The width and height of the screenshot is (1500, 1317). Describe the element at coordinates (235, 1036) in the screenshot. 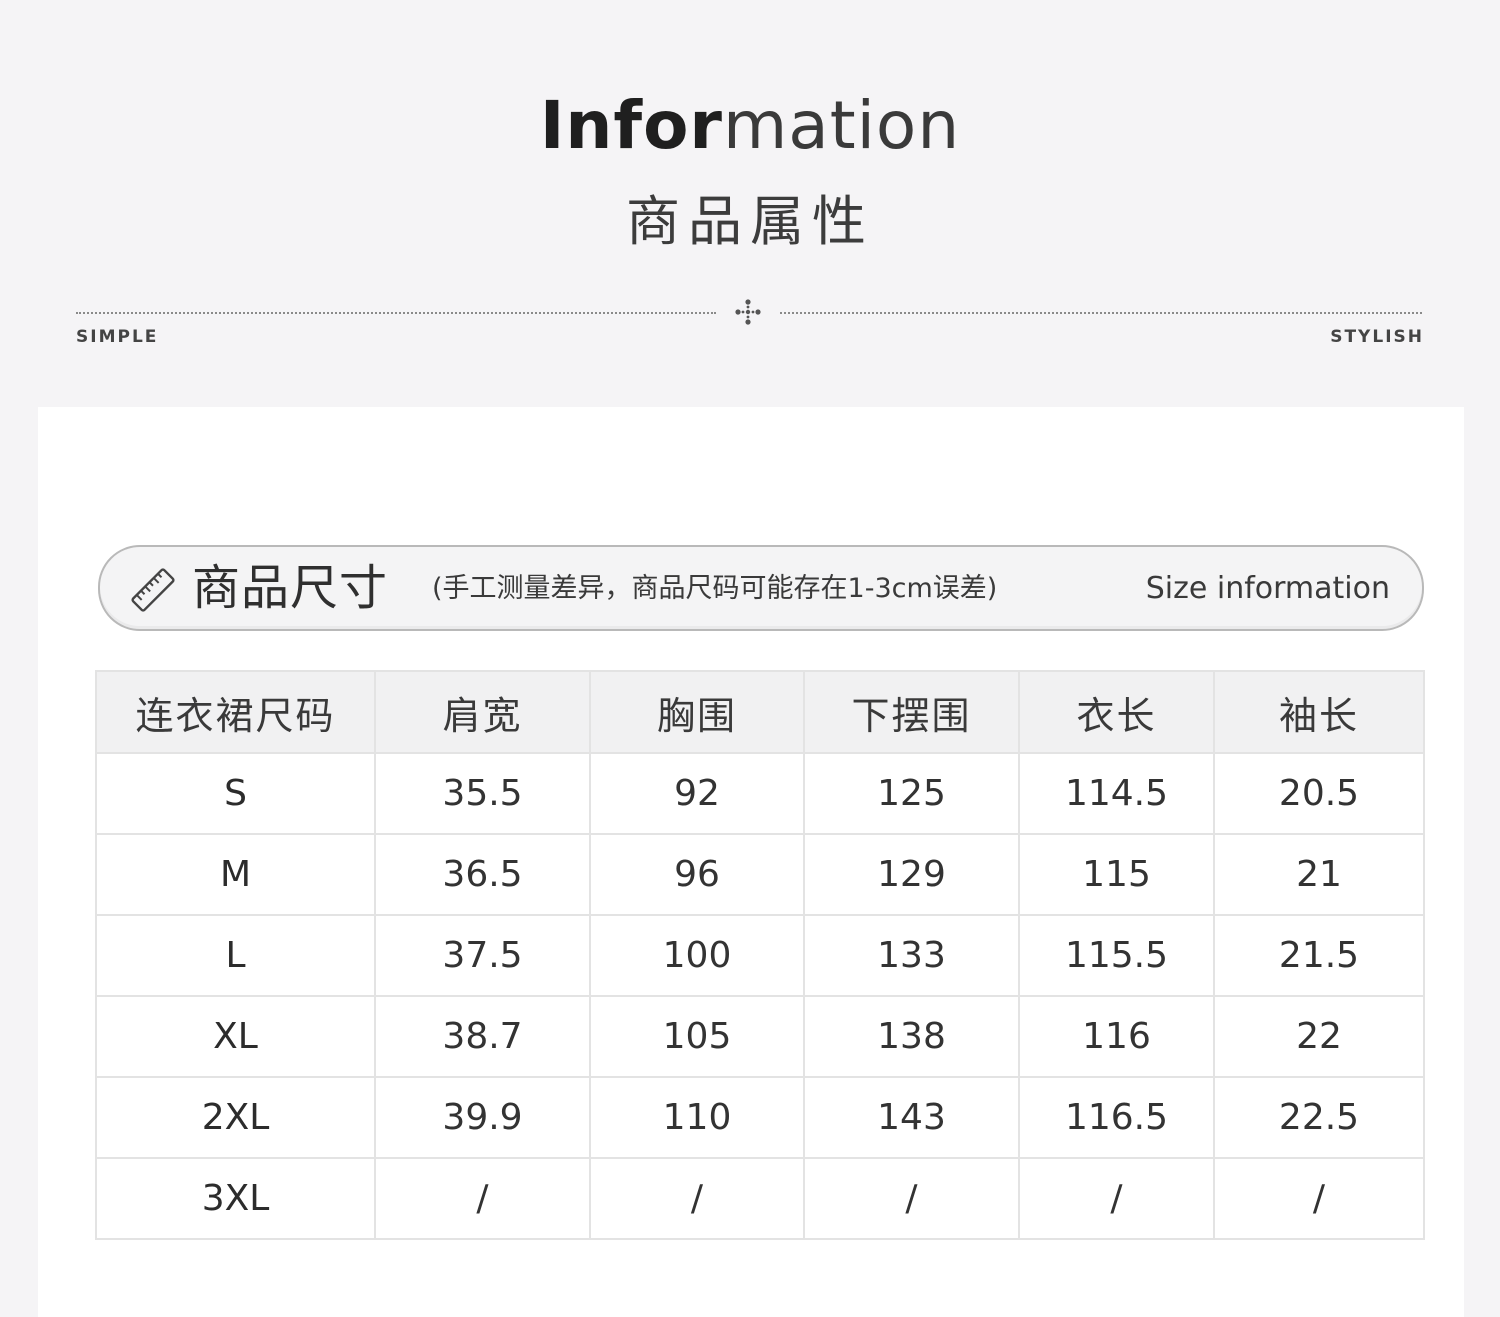

I see `table-cell: XL` at that location.